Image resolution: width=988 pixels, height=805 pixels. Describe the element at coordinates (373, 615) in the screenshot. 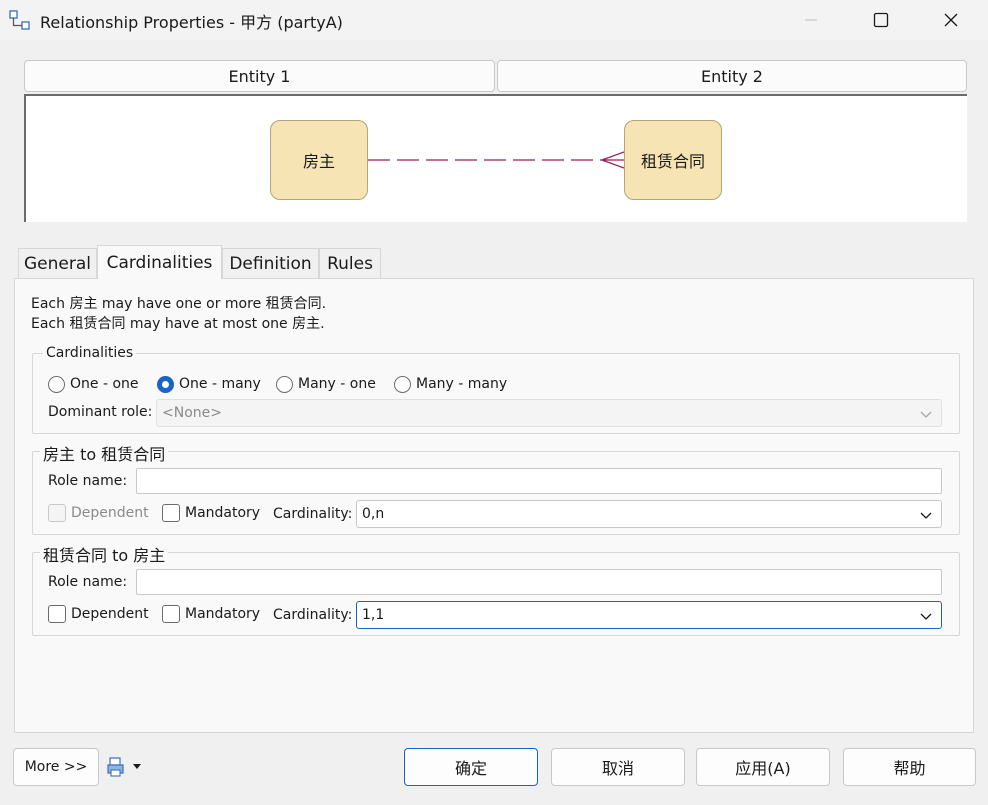

I see `role-b-cardinality-value: 1,1` at that location.